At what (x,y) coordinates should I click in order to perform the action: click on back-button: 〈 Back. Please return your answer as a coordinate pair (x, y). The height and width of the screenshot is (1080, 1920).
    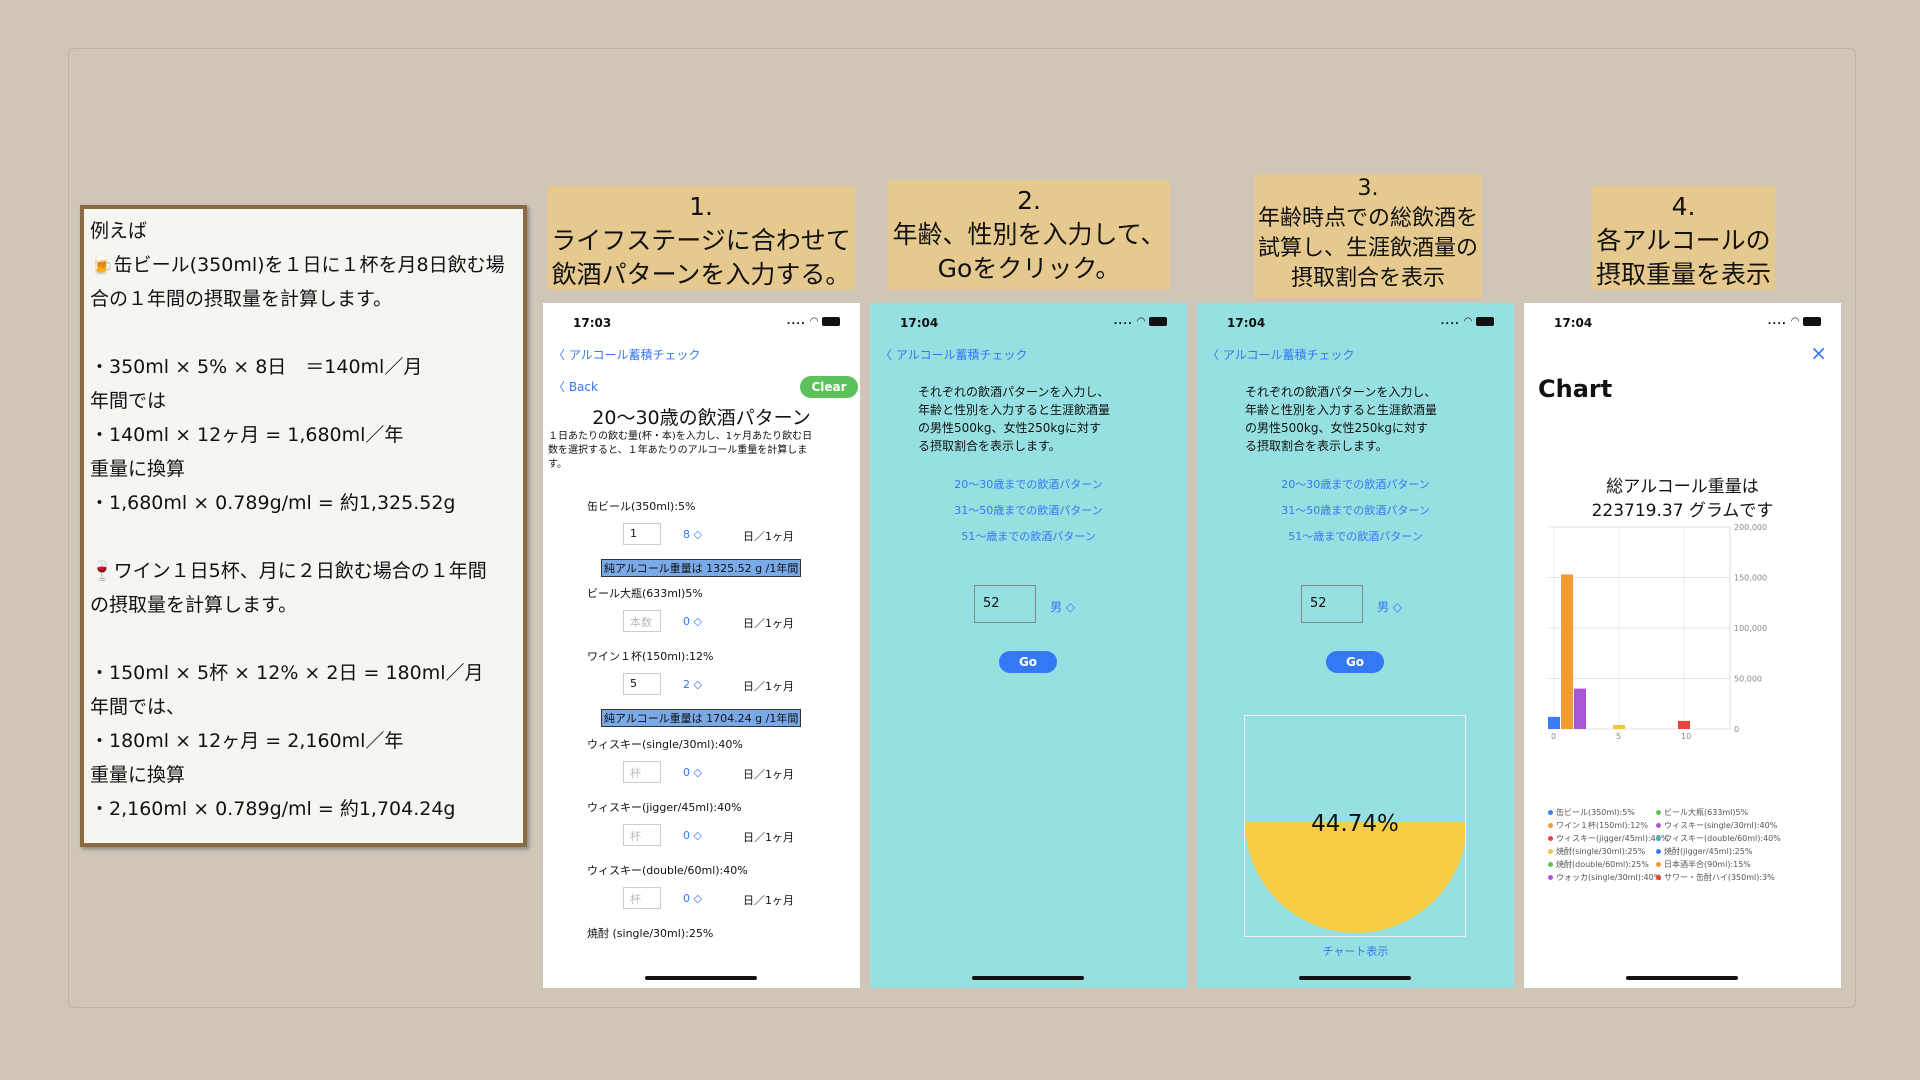
    Looking at the image, I should click on (575, 386).